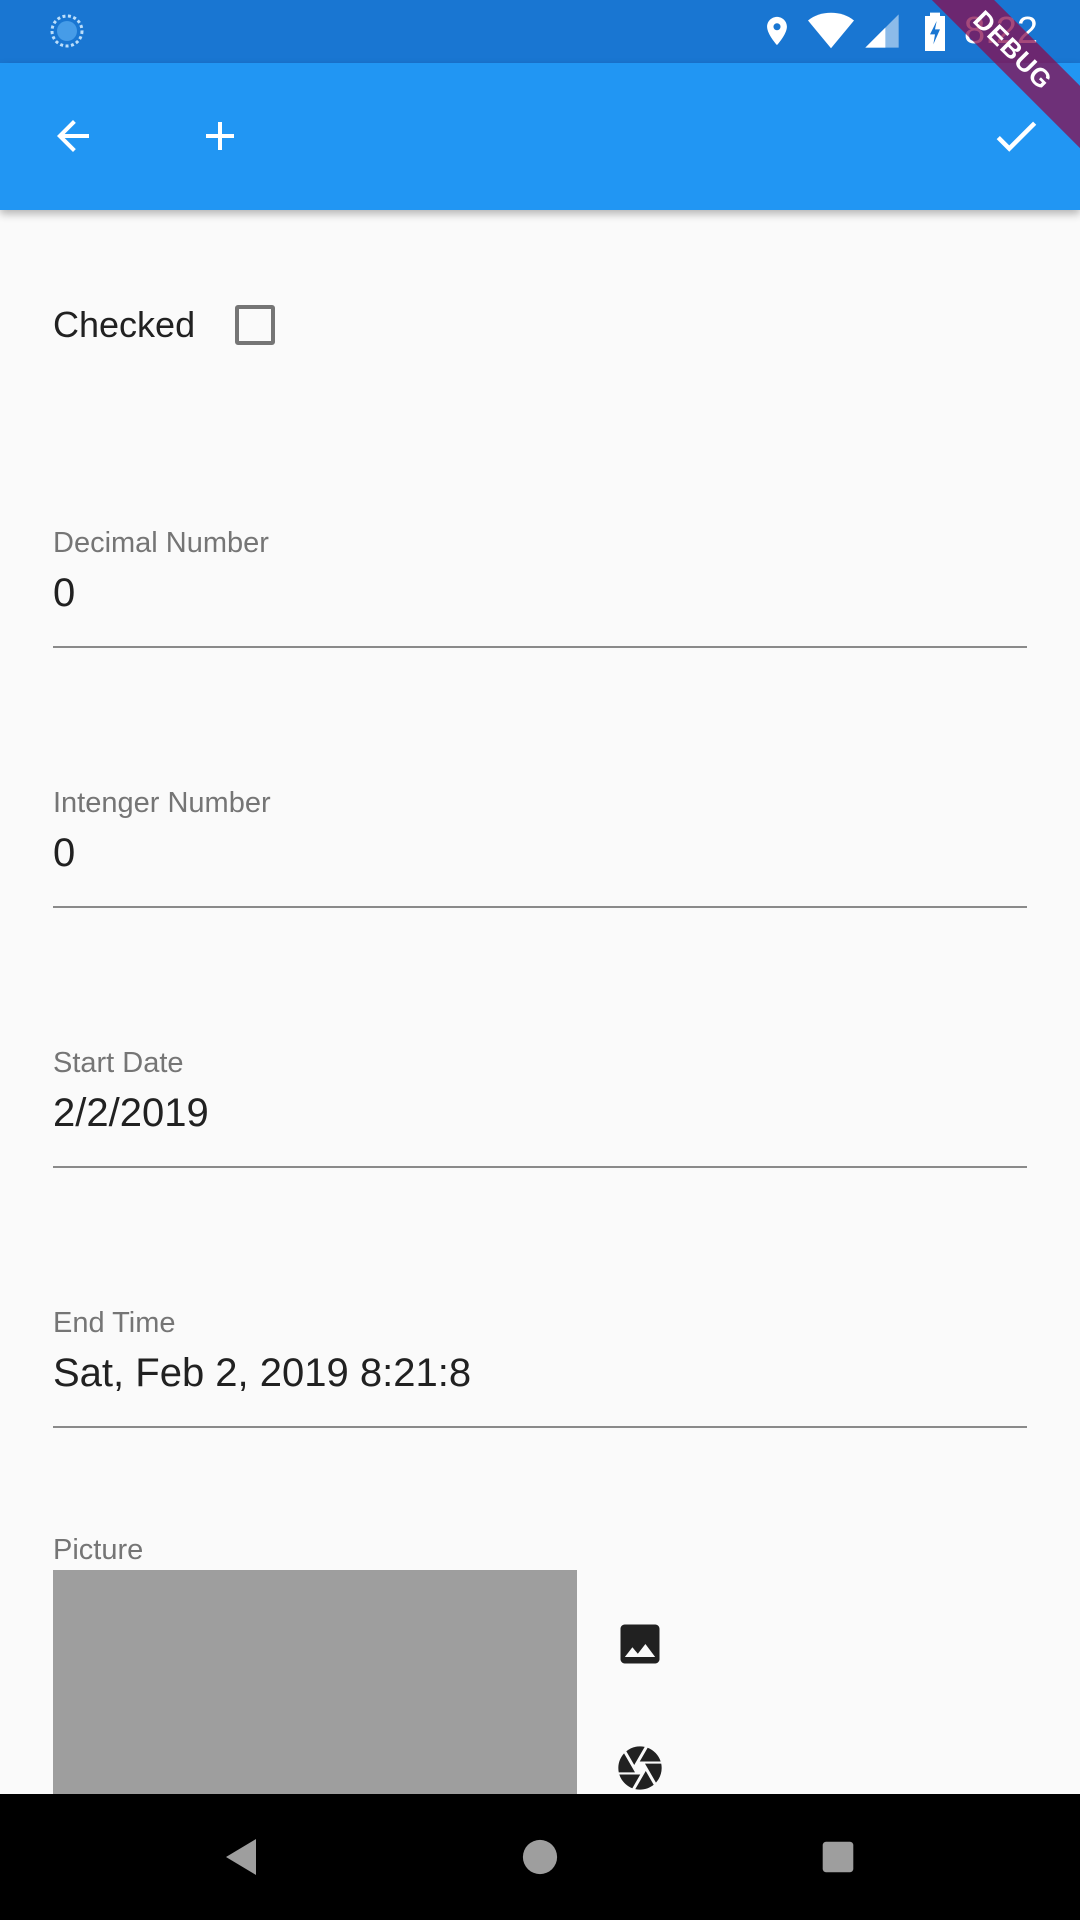 This screenshot has height=1920, width=1080. I want to click on start-date-underline, so click(540, 1167).